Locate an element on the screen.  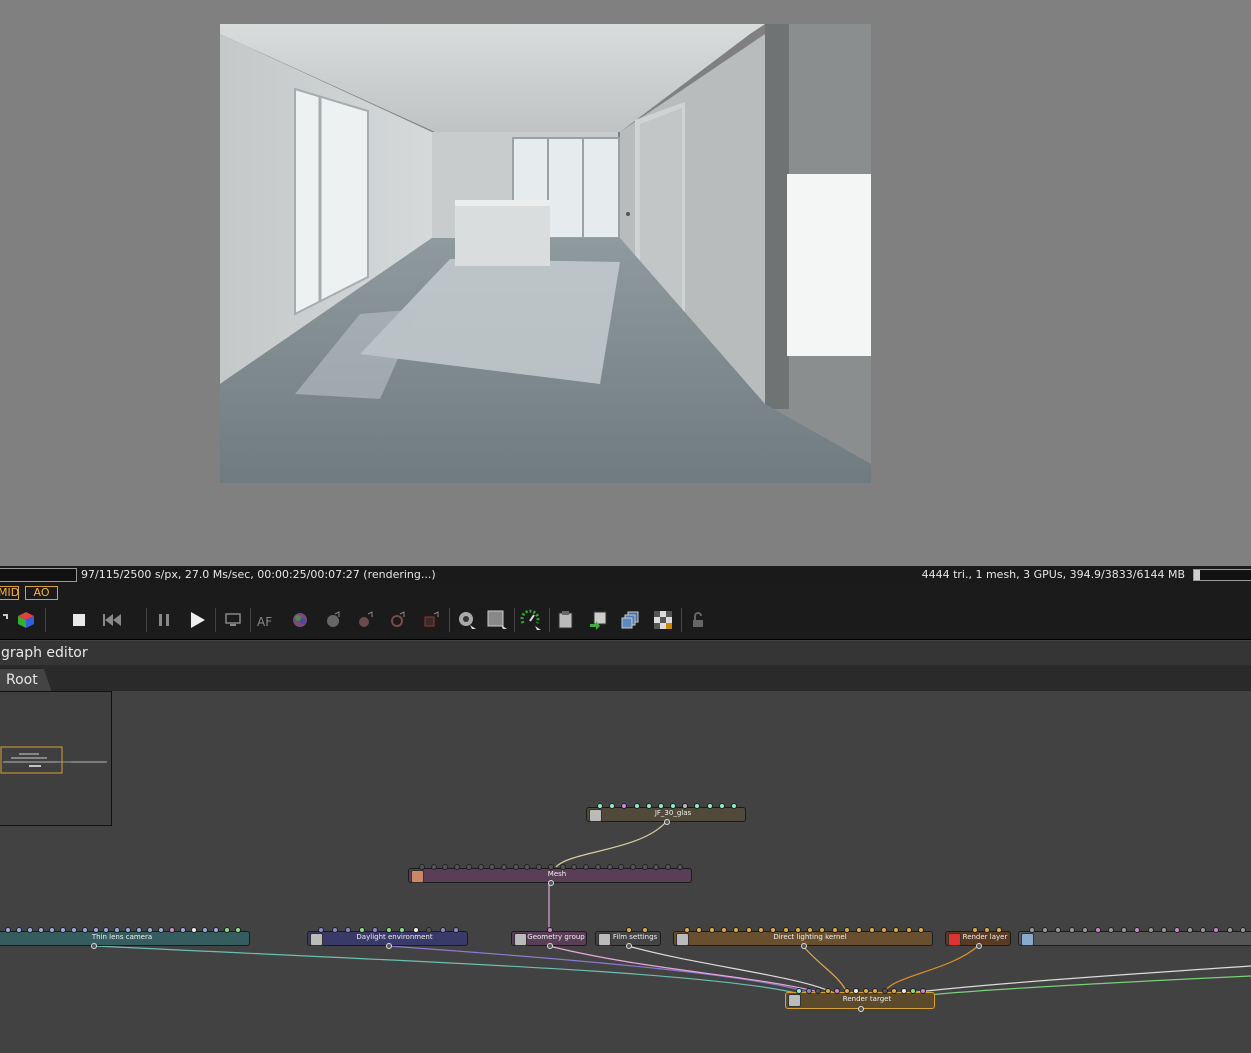
node-label: Geometry group is located at coordinates (556, 937).